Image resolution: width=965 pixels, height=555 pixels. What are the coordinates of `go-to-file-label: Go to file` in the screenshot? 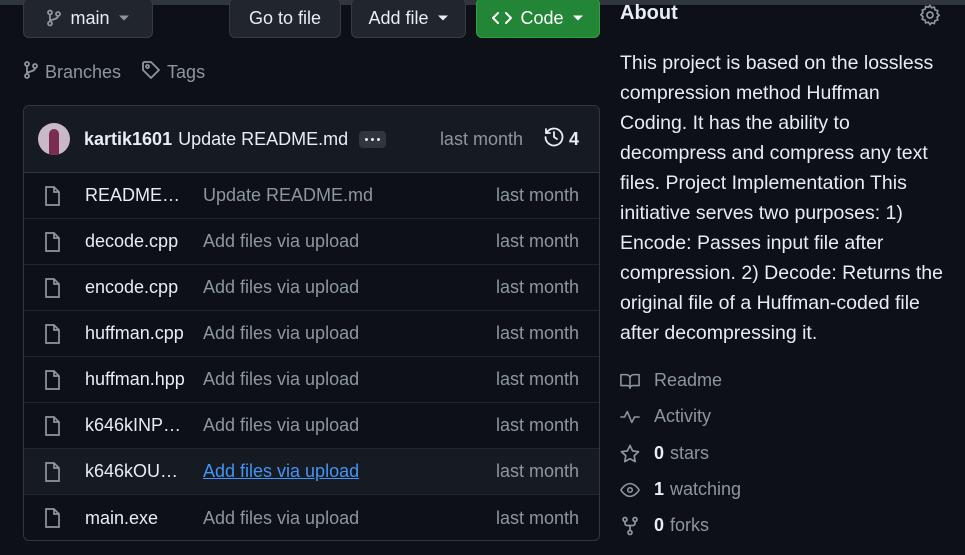 It's located at (285, 17).